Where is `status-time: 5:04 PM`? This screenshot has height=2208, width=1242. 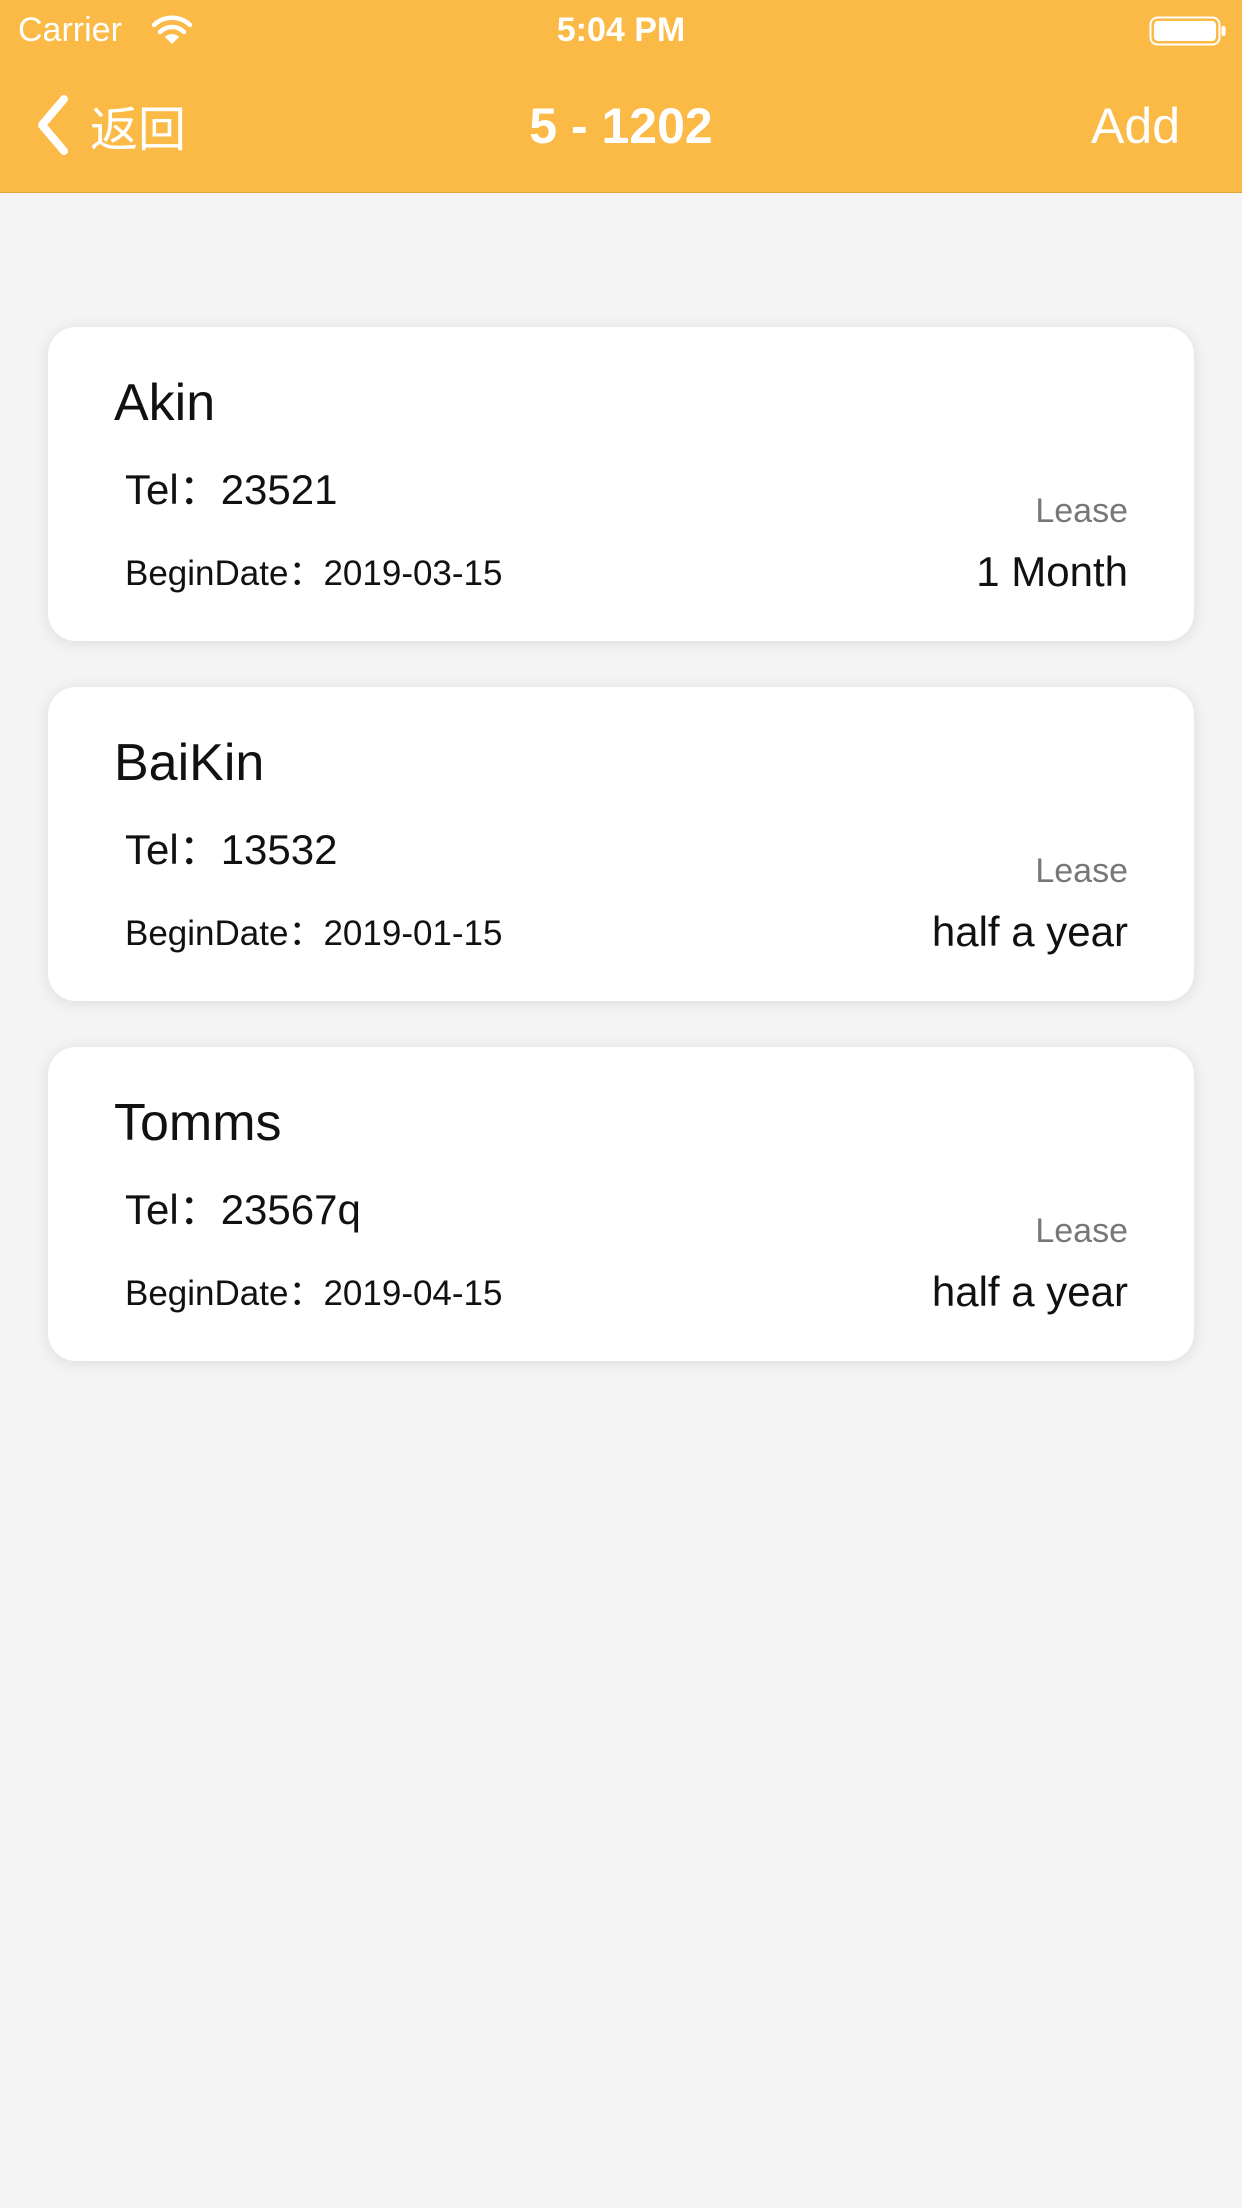
status-time: 5:04 PM is located at coordinates (621, 30).